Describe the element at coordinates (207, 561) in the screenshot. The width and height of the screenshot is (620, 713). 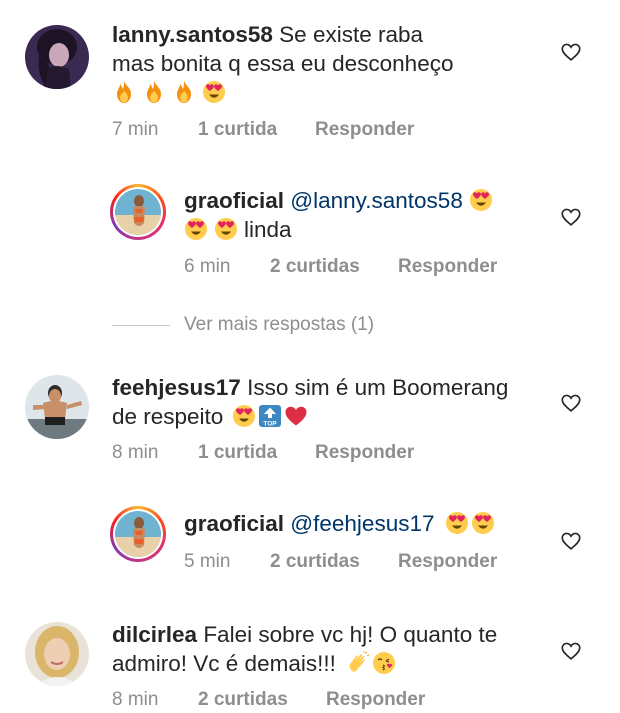
I see `comment-time: 5 min` at that location.